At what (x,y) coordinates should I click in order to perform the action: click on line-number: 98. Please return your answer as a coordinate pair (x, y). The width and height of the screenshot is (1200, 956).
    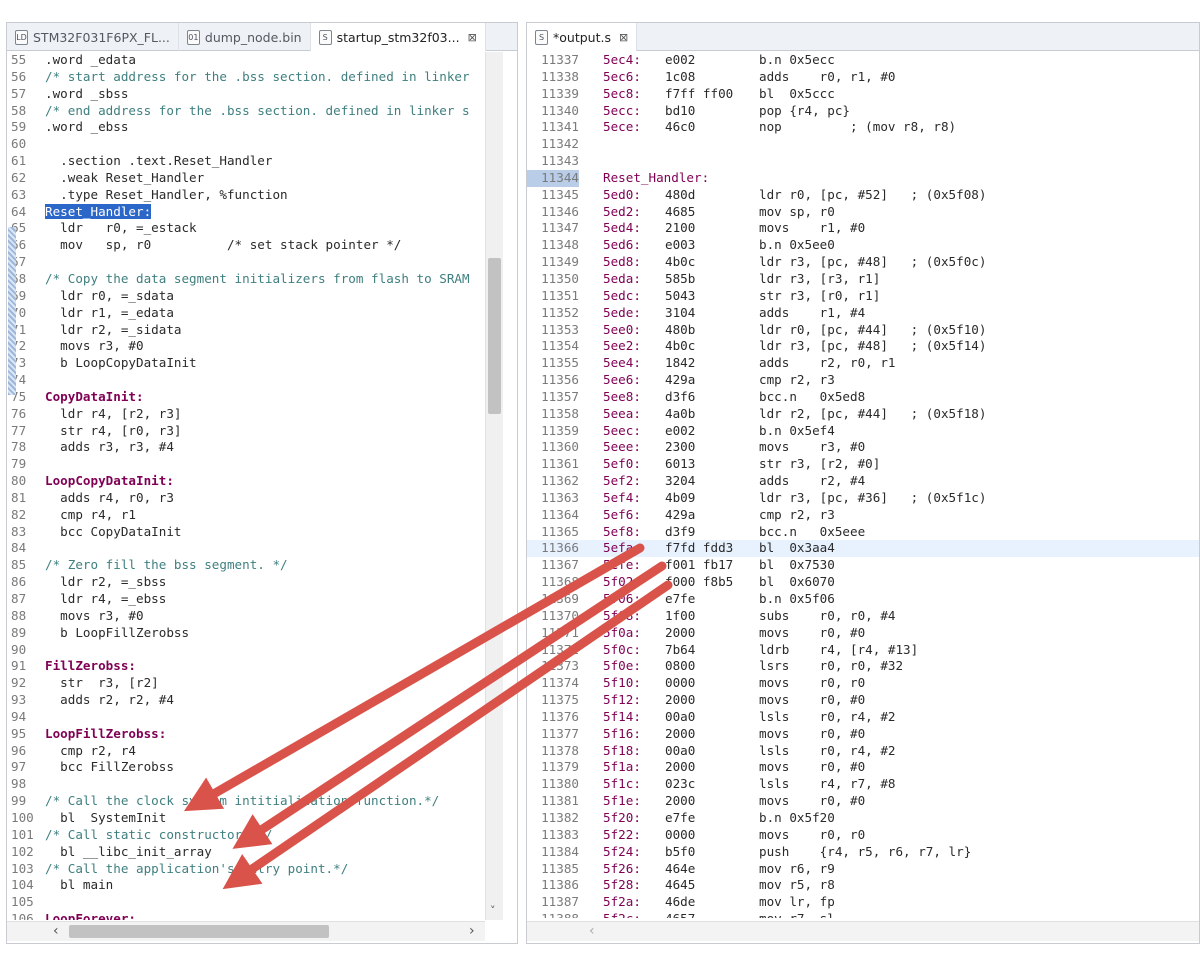
    Looking at the image, I should click on (19, 784).